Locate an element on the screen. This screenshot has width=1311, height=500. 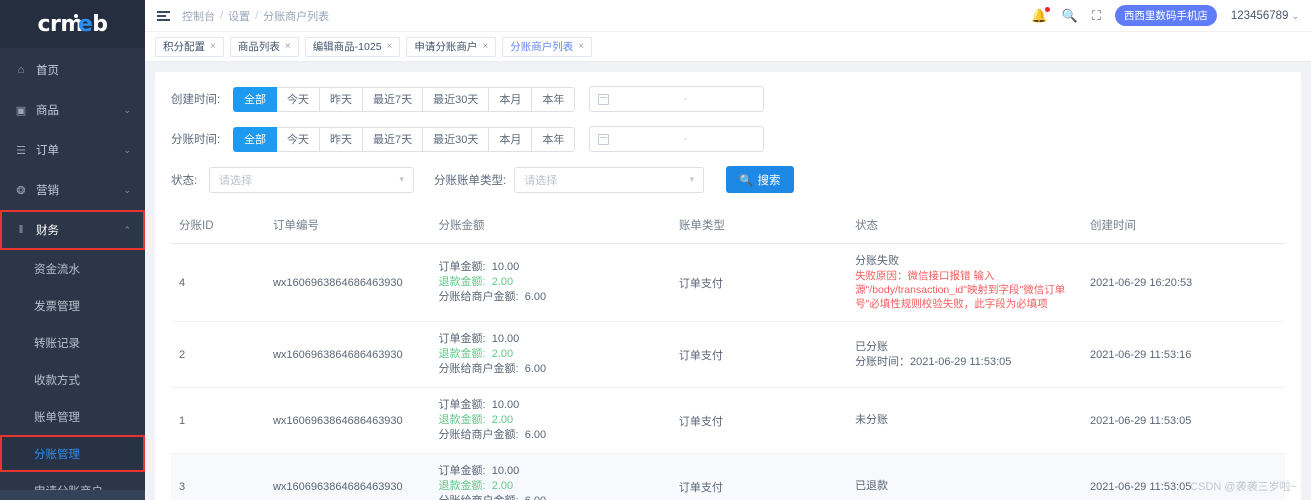
tab-split-merchant-list: 分账商户列表 × is located at coordinates (547, 46).